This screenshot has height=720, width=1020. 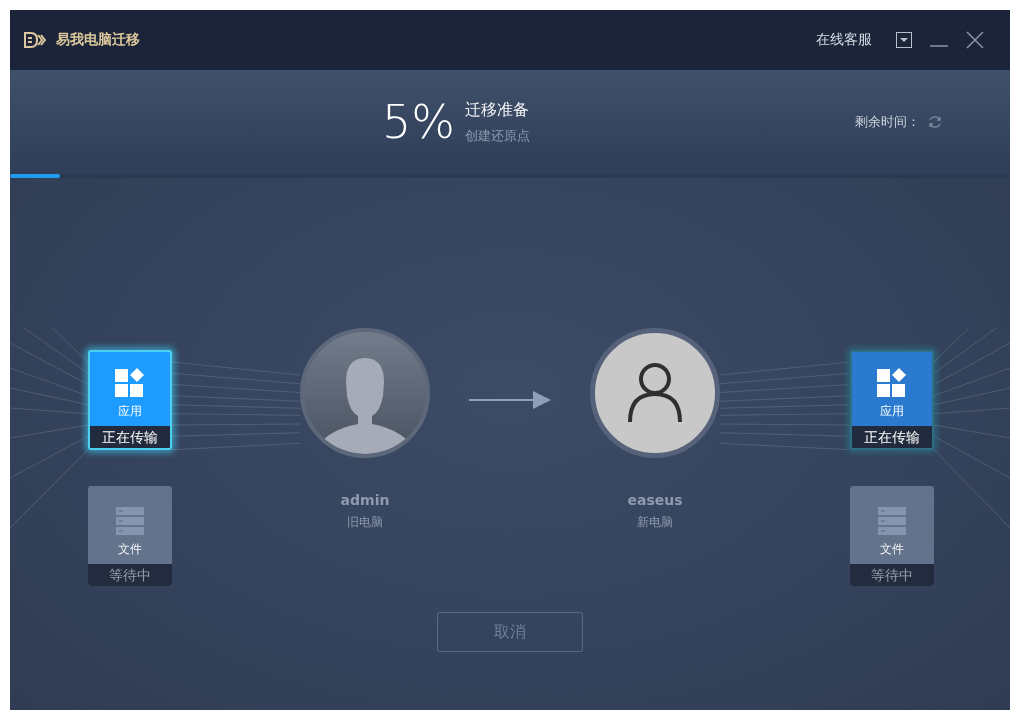 I want to click on refresh-icon, so click(x=935, y=122).